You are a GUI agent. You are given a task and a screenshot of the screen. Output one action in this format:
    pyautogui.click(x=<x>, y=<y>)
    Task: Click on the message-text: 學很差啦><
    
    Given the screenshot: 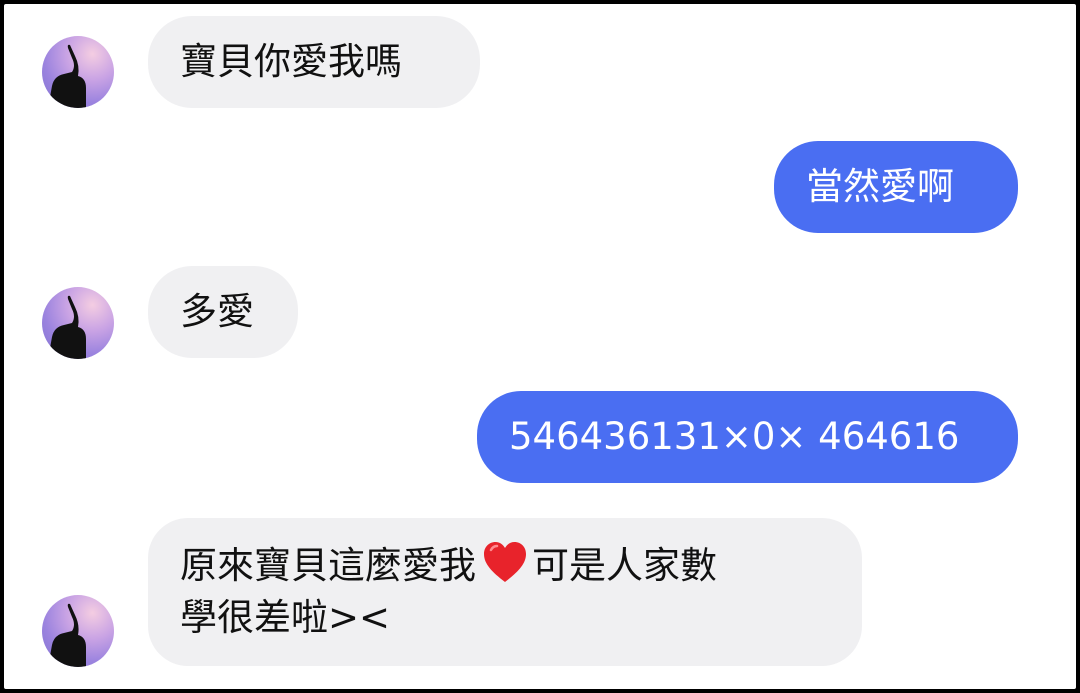 What is the action you would take?
    pyautogui.click(x=285, y=617)
    